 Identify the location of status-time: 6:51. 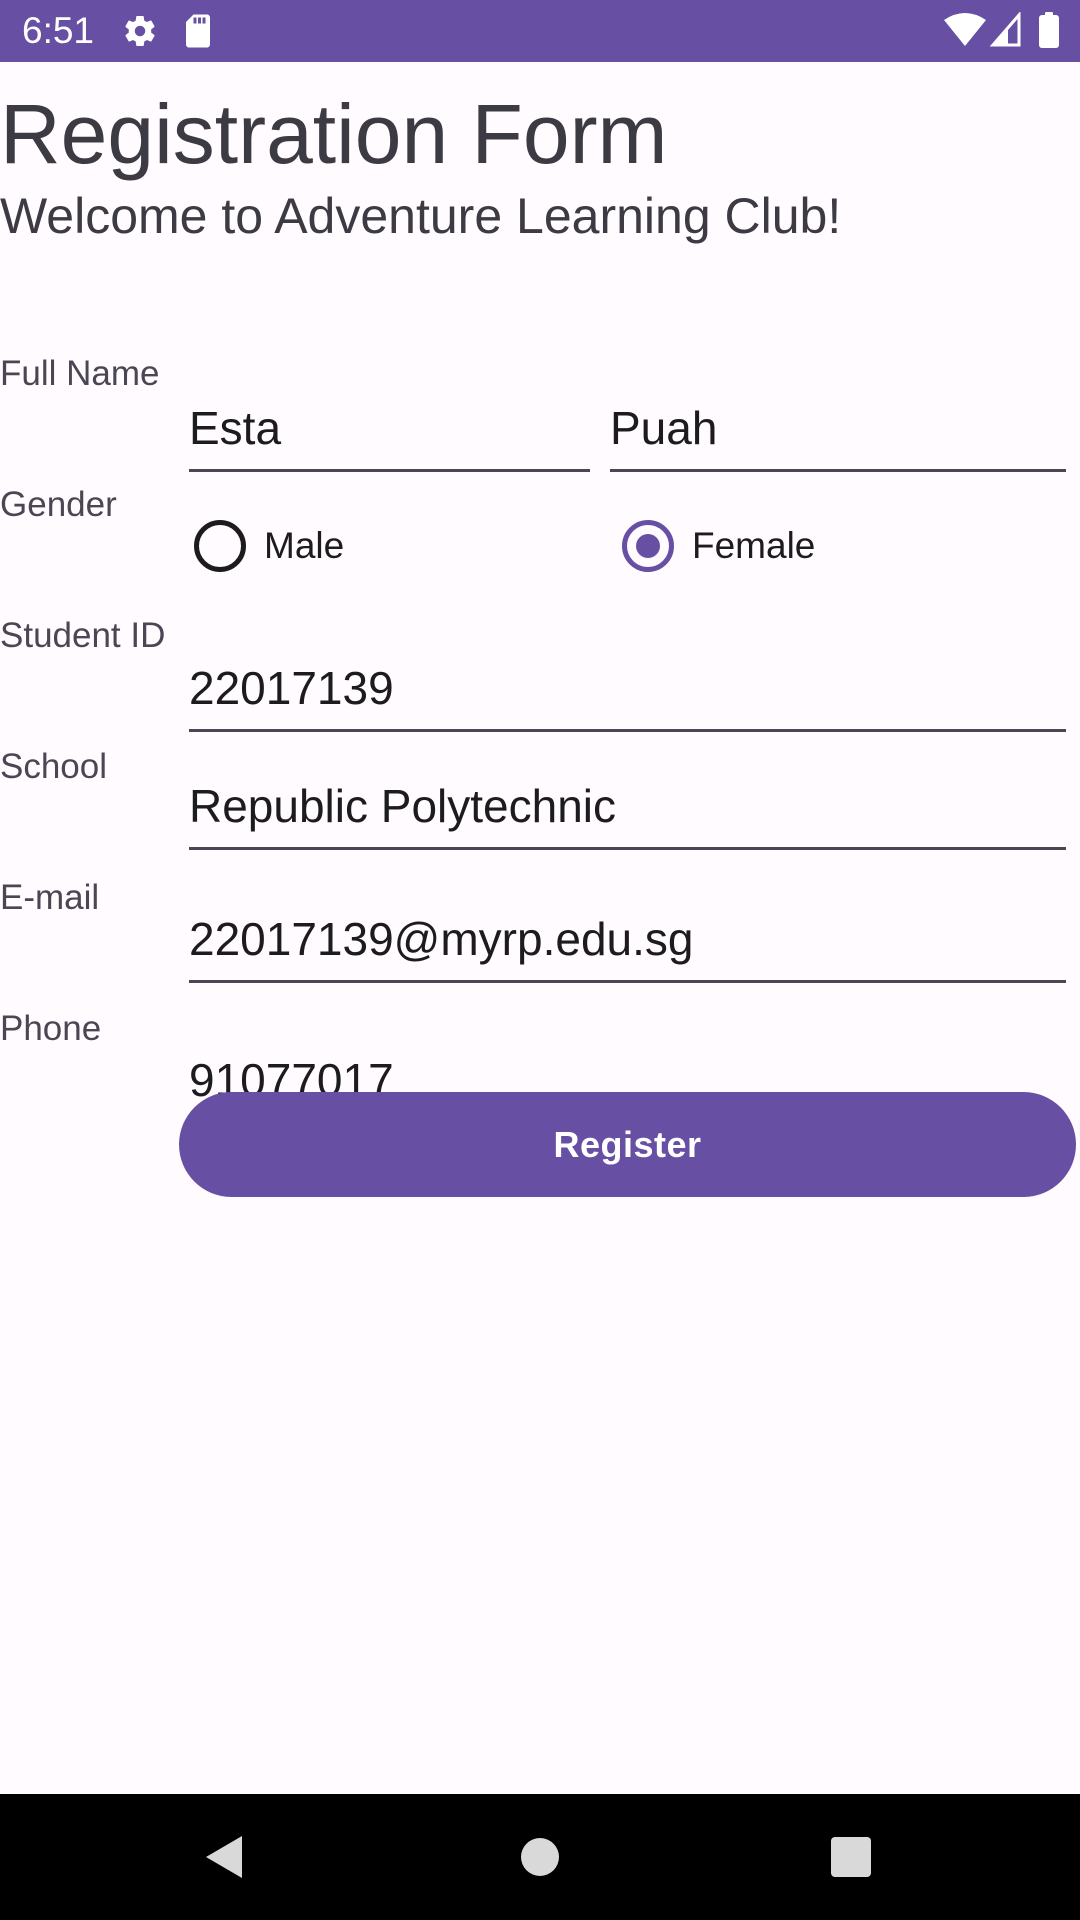
(58, 30).